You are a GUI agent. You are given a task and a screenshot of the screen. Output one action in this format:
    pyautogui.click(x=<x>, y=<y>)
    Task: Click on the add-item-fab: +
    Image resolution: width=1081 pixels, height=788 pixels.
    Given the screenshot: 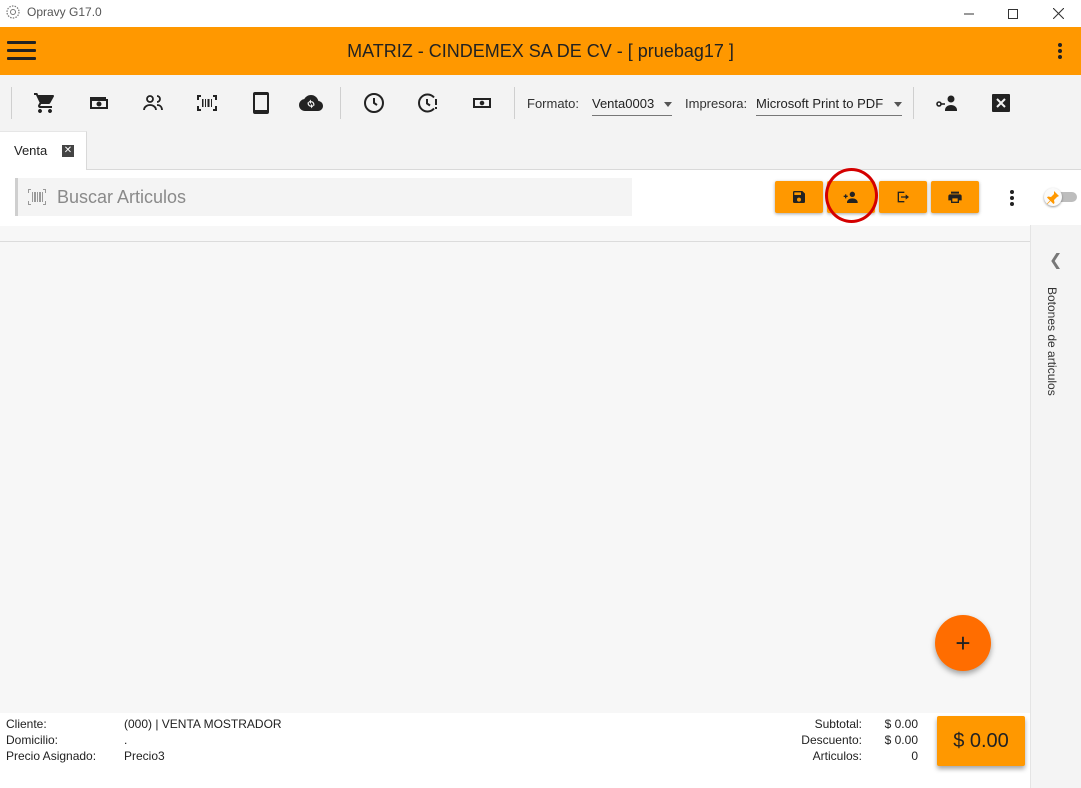 What is the action you would take?
    pyautogui.click(x=963, y=643)
    